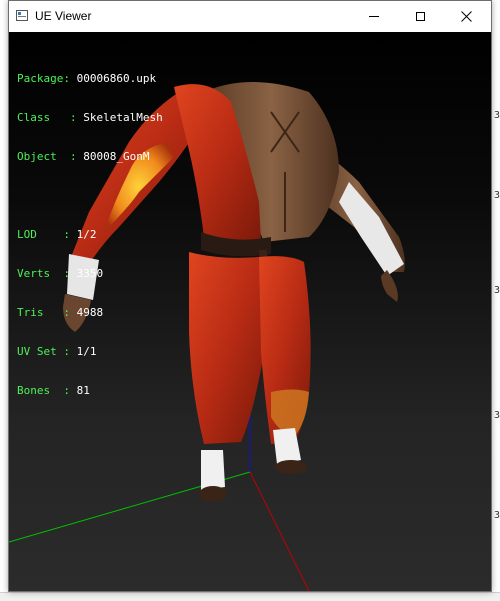 This screenshot has width=500, height=601. I want to click on package-line: Package: 00006860.upk, so click(87, 78).